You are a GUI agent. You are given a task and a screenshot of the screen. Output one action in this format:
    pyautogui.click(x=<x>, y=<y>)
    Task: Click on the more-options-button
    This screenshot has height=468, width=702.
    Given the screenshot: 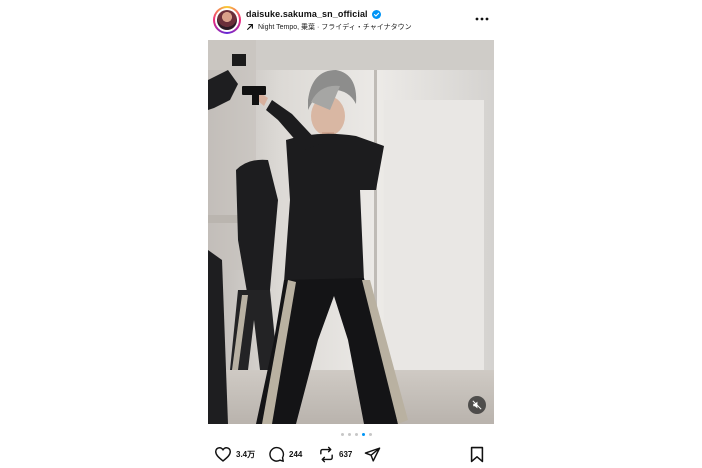 What is the action you would take?
    pyautogui.click(x=482, y=19)
    